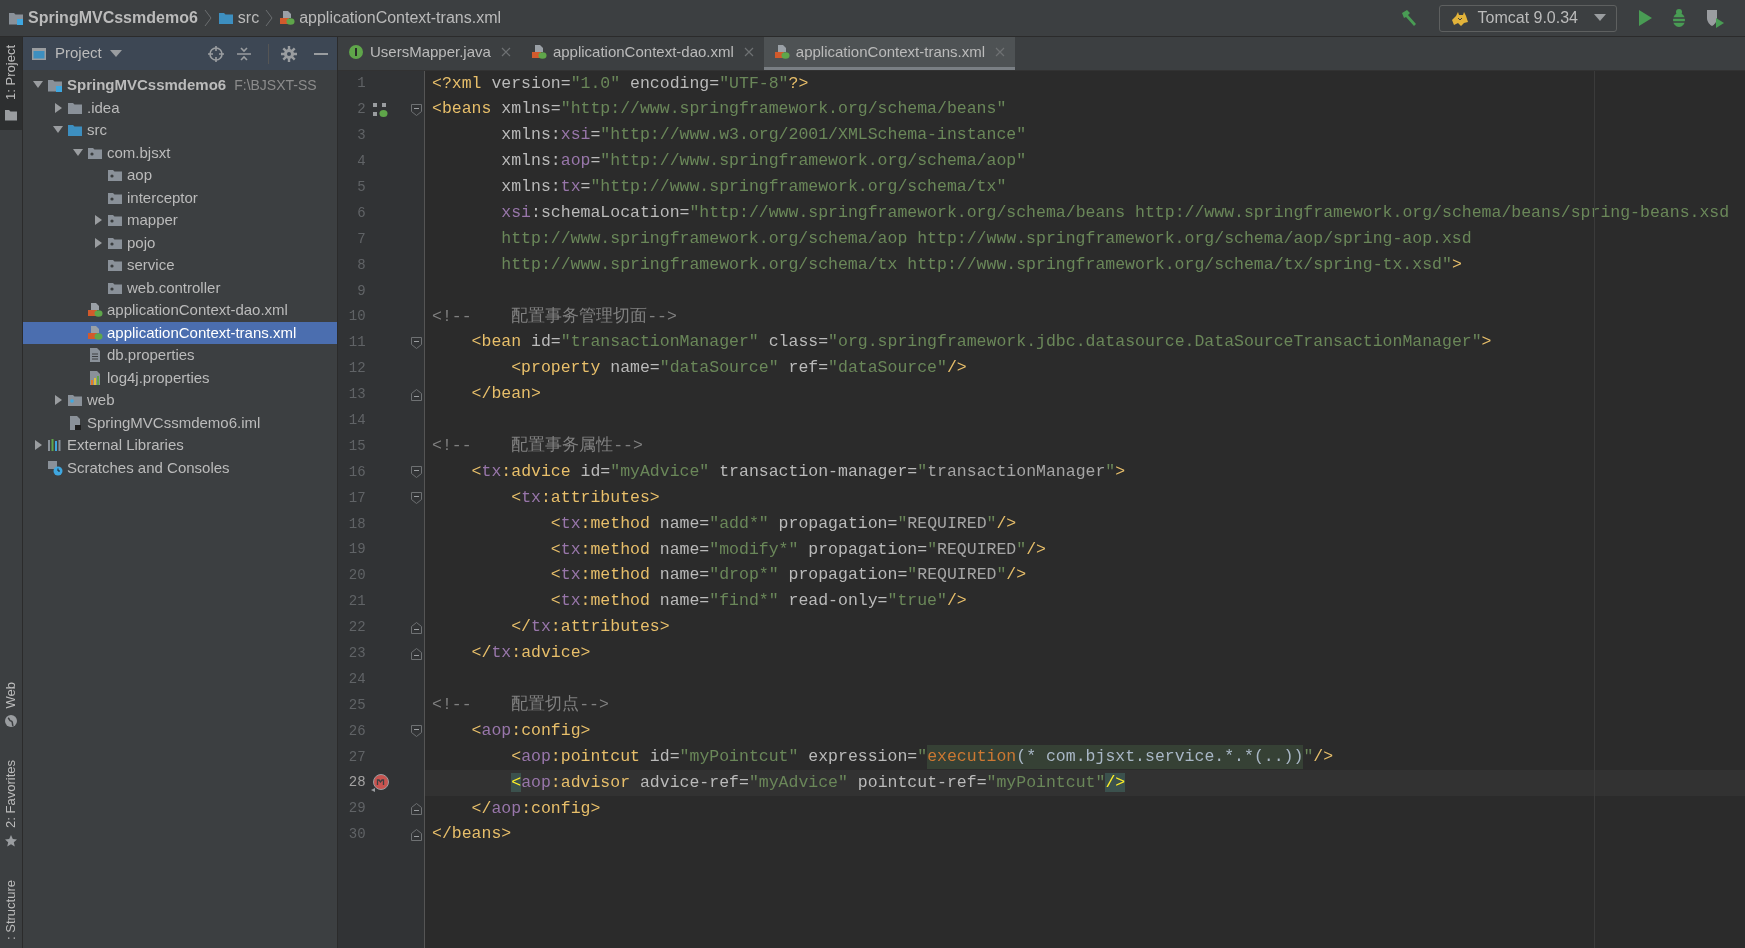 The width and height of the screenshot is (1745, 948). Describe the element at coordinates (764, 135) in the screenshot. I see `code-line: xmlns:xsi="http://www.w3.org/2001/XMLSchema-instance"` at that location.